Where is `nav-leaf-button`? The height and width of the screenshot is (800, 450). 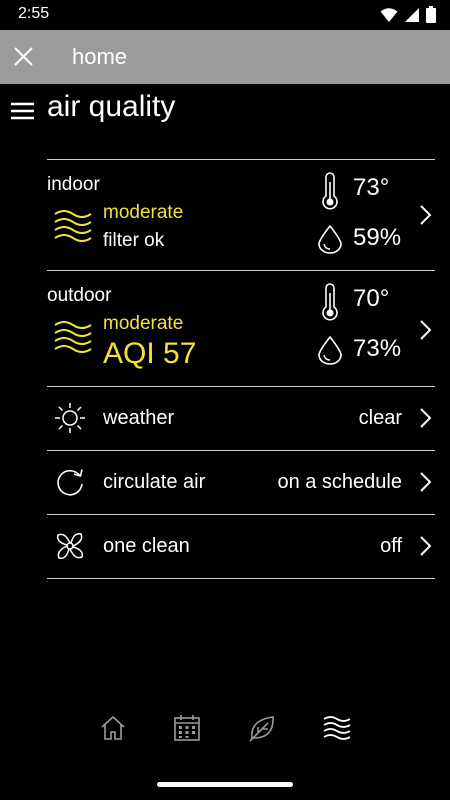
nav-leaf-button is located at coordinates (262, 728).